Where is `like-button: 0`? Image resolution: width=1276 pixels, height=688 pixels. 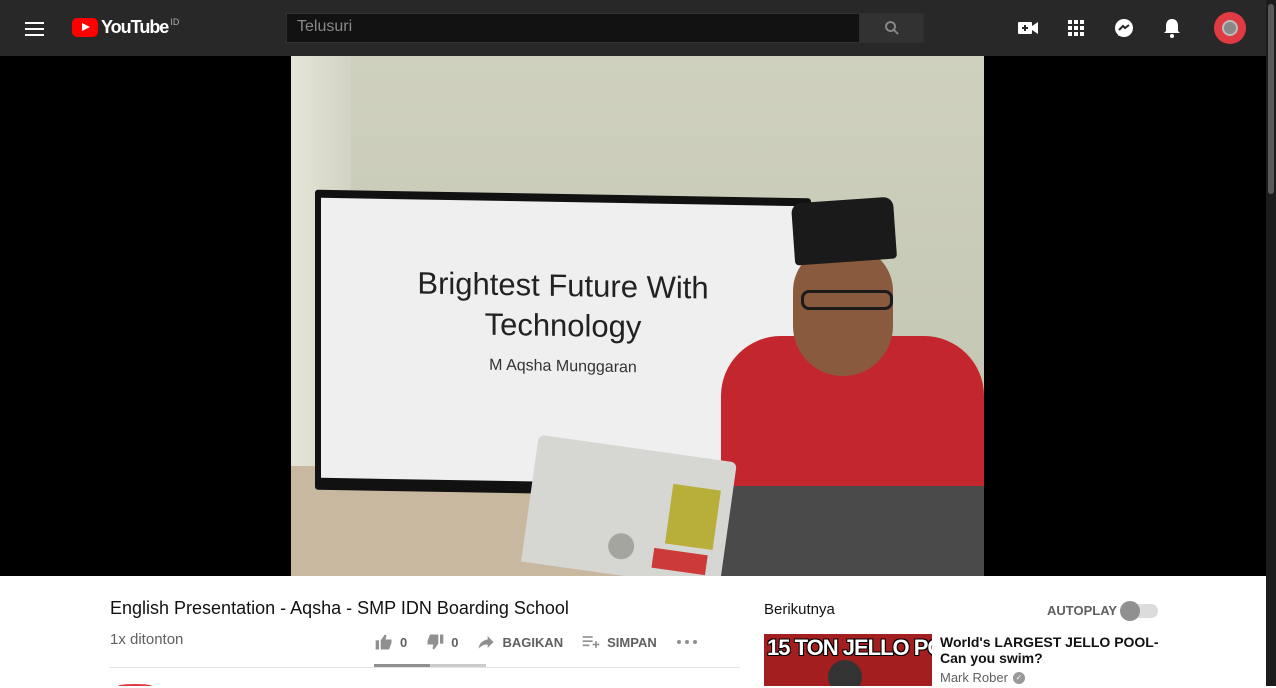 like-button: 0 is located at coordinates (390, 642).